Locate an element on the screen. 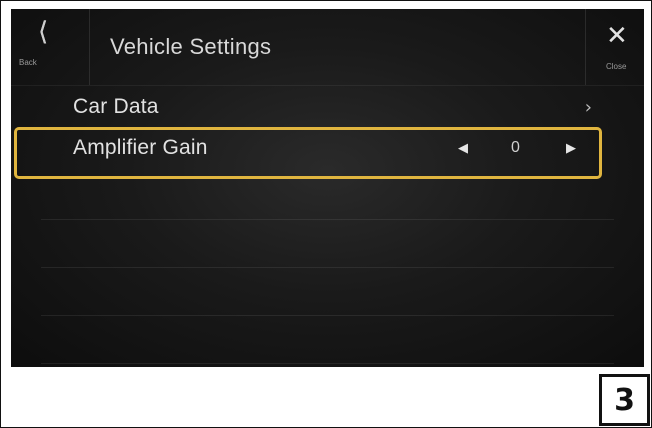 Image resolution: width=652 pixels, height=428 pixels. amplifier-gain-value: 0 is located at coordinates (515, 147).